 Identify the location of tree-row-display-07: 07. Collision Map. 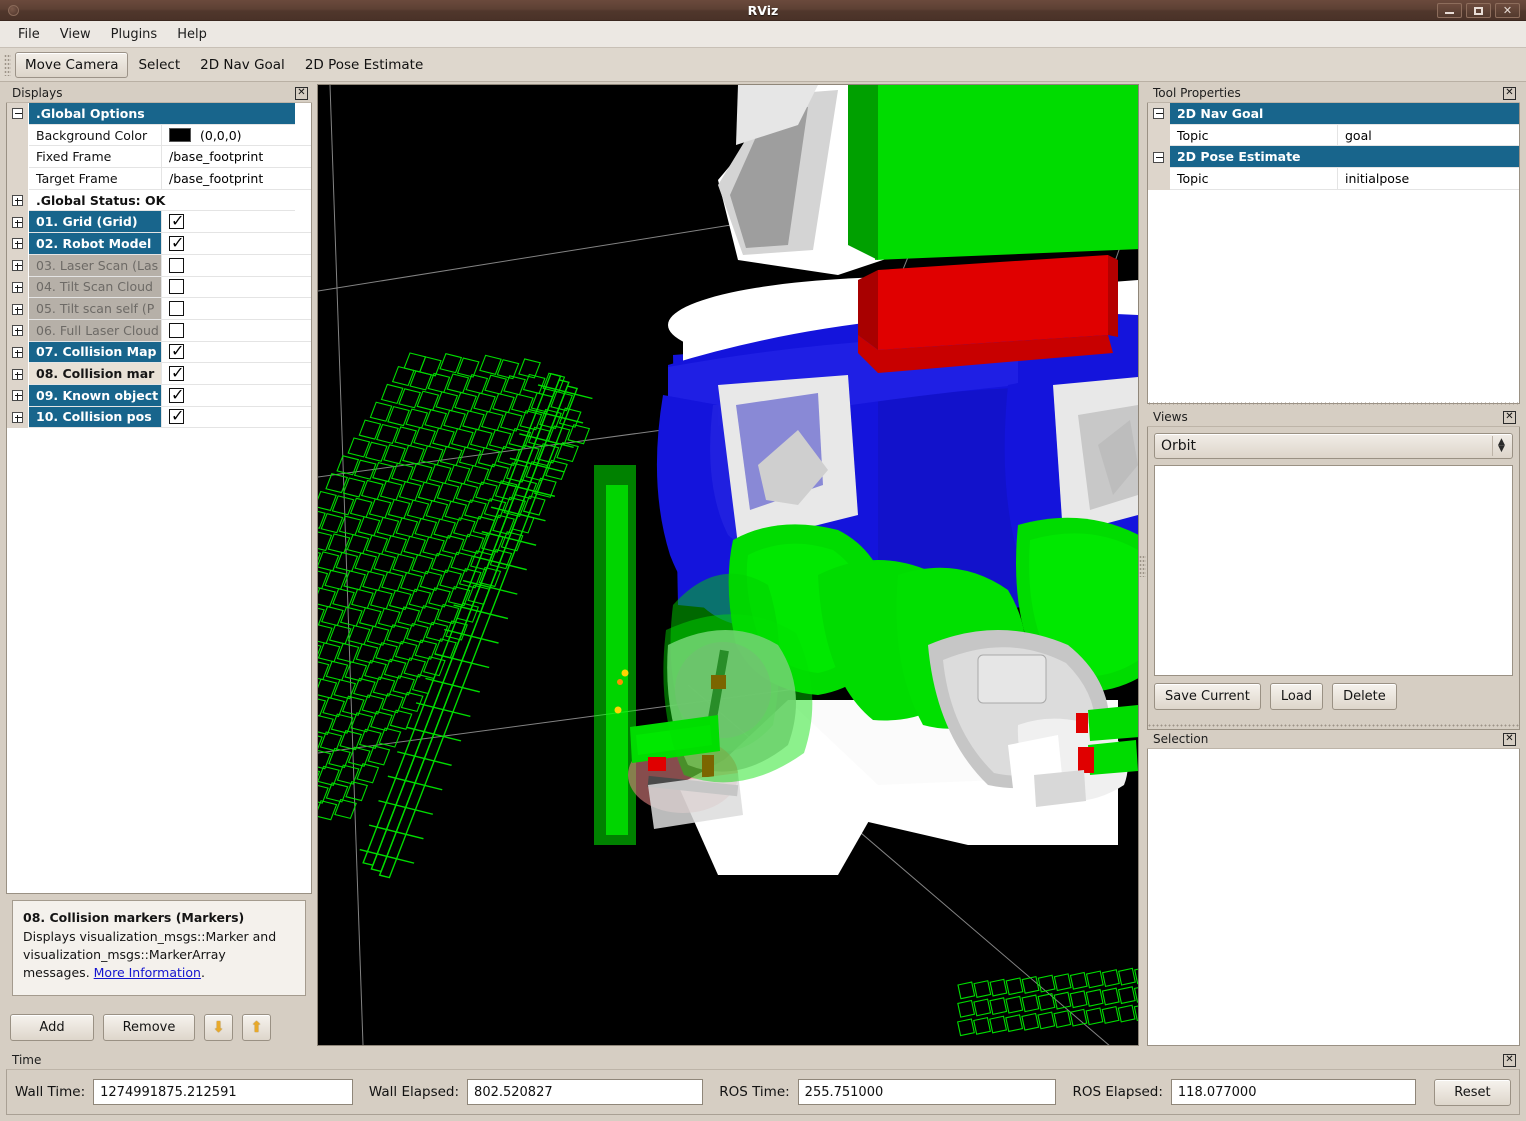
(159, 352).